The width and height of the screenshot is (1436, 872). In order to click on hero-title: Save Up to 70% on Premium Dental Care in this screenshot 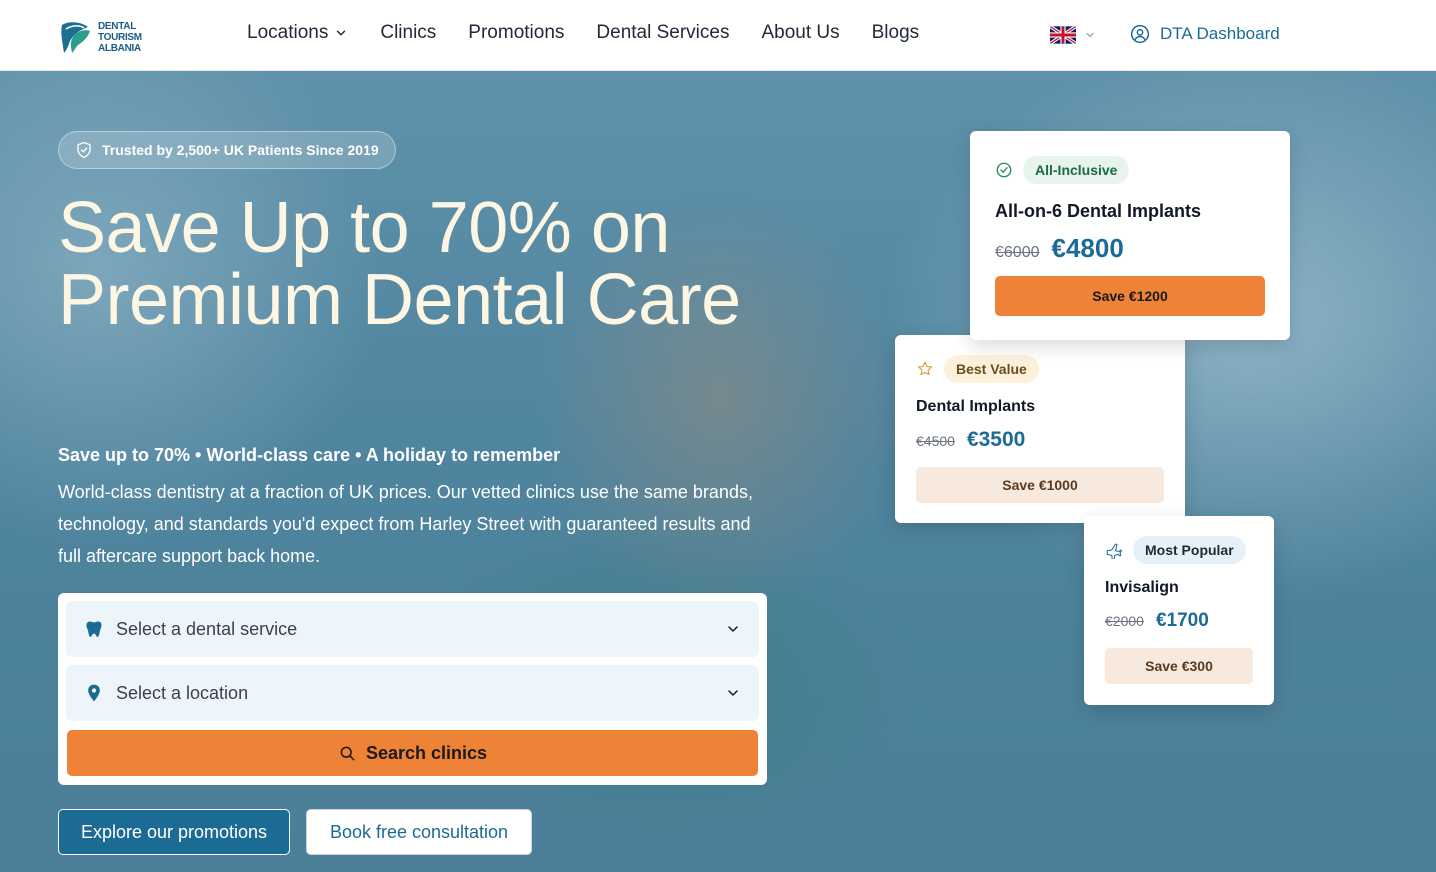, I will do `click(399, 264)`.